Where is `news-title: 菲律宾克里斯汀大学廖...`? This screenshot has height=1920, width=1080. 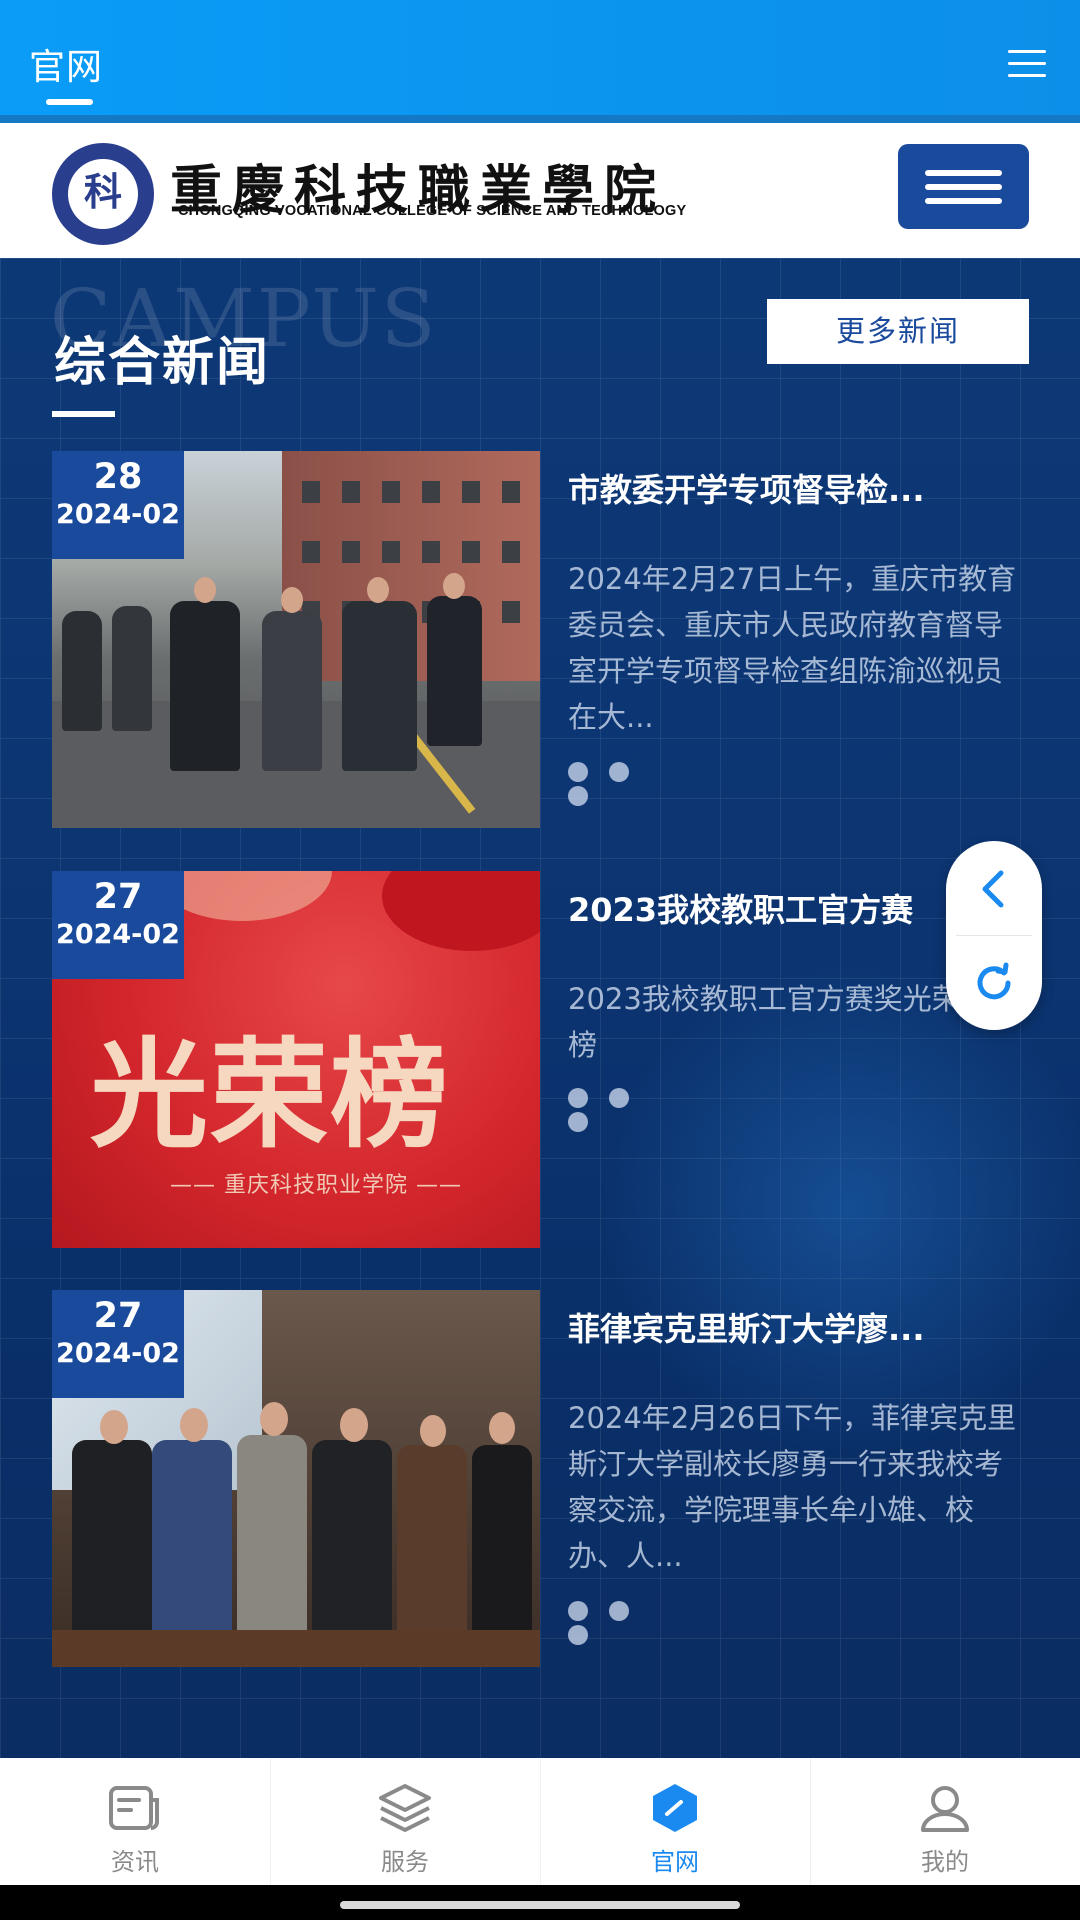
news-title: 菲律宾克里斯汀大学廖... is located at coordinates (798, 1327).